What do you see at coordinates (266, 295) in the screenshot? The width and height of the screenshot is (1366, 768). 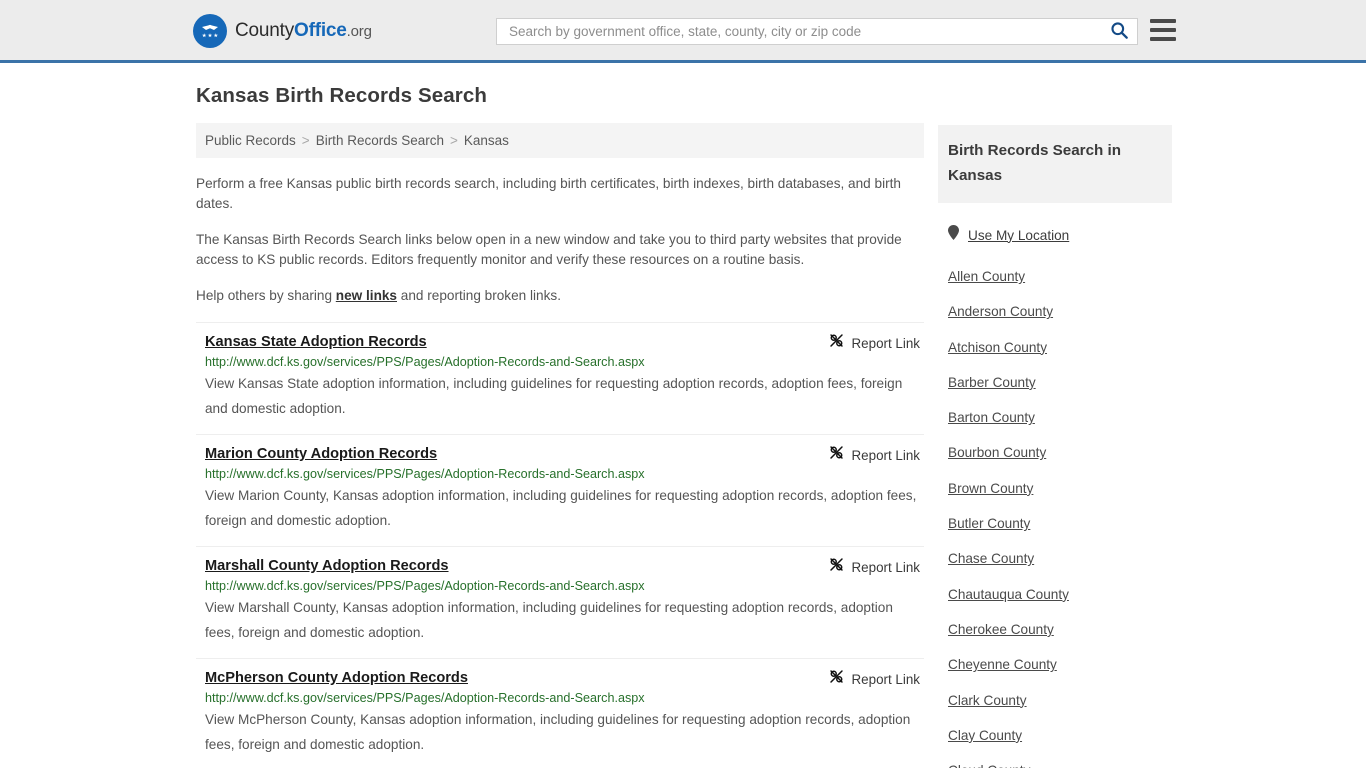 I see `share-text-before: Help others by sharing` at bounding box center [266, 295].